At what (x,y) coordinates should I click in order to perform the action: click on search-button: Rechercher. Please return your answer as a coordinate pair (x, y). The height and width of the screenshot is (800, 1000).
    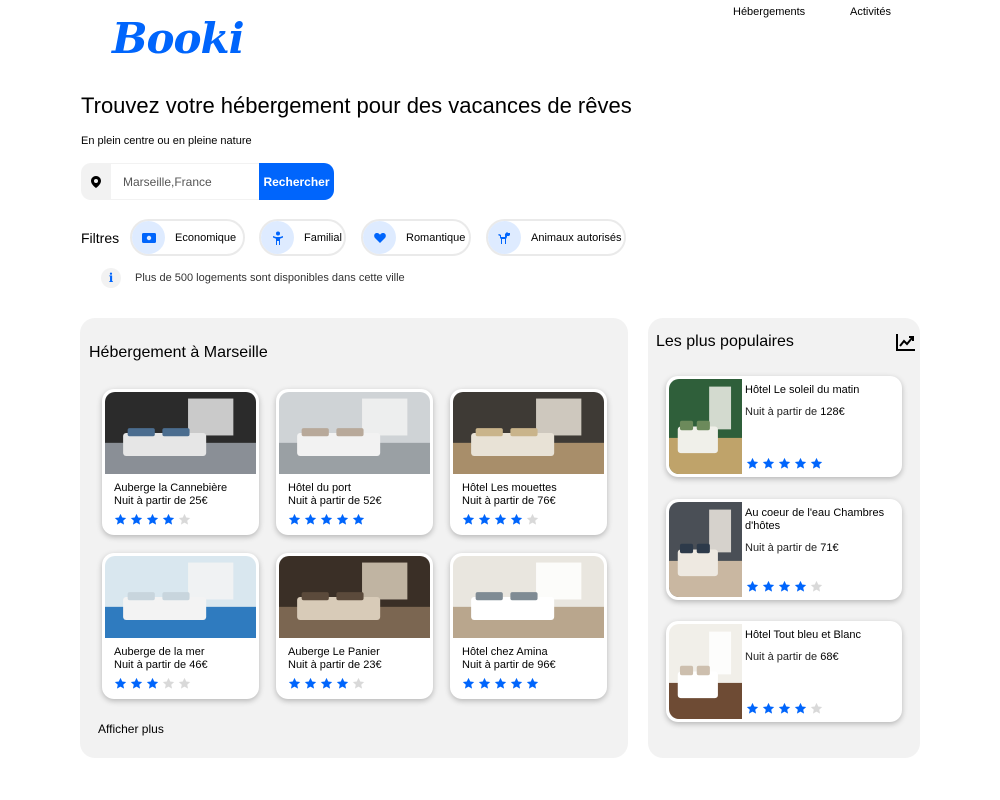
    Looking at the image, I should click on (296, 181).